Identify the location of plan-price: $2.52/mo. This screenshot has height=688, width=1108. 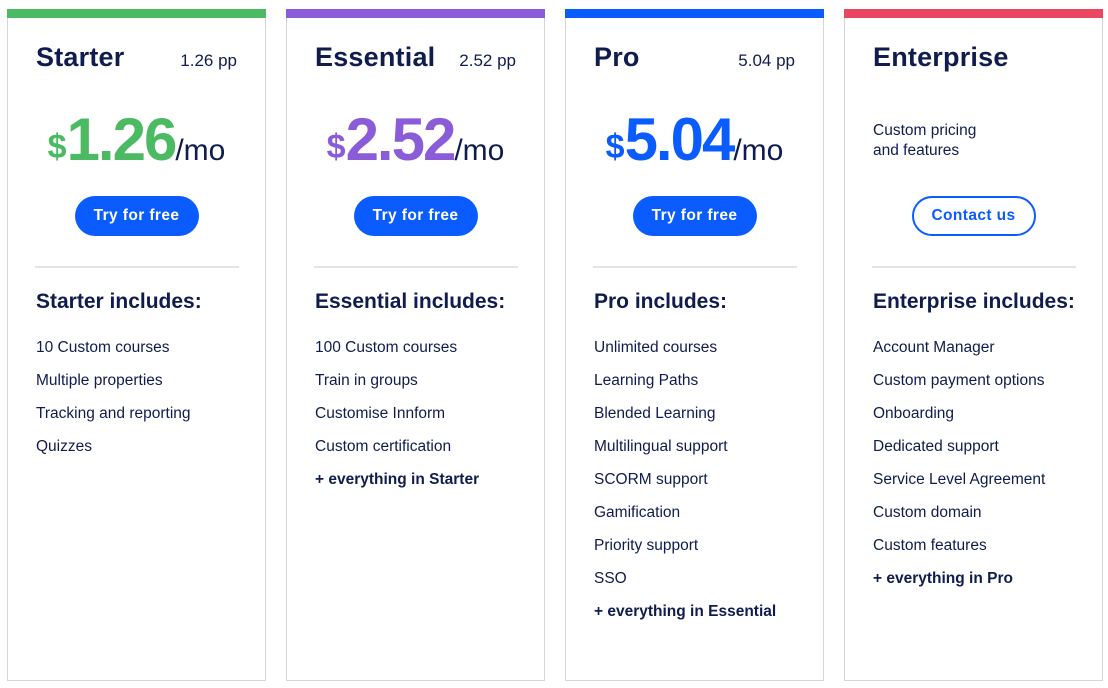
(415, 139).